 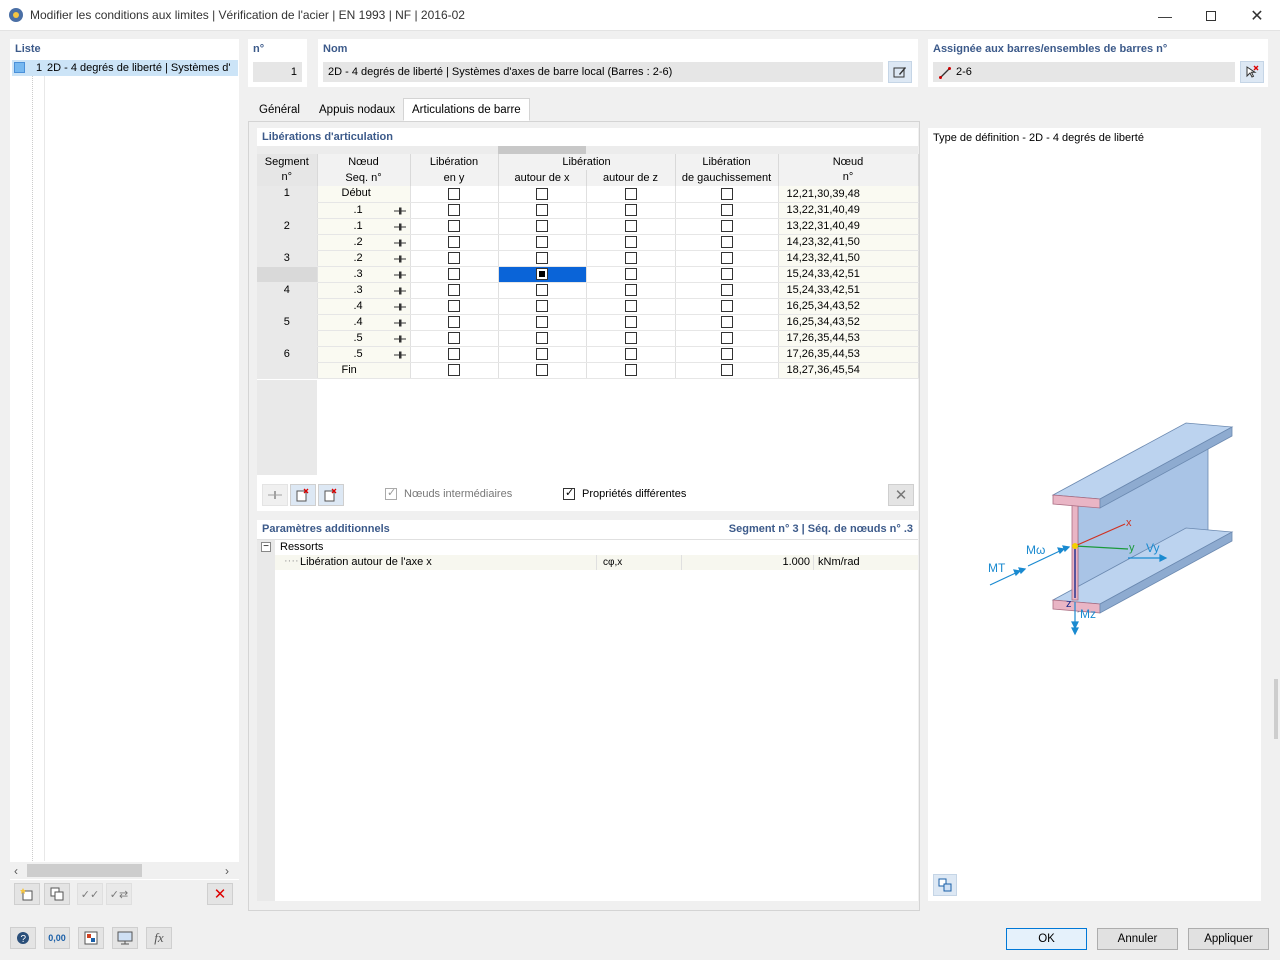 I want to click on function-icon: fx, so click(x=159, y=938).